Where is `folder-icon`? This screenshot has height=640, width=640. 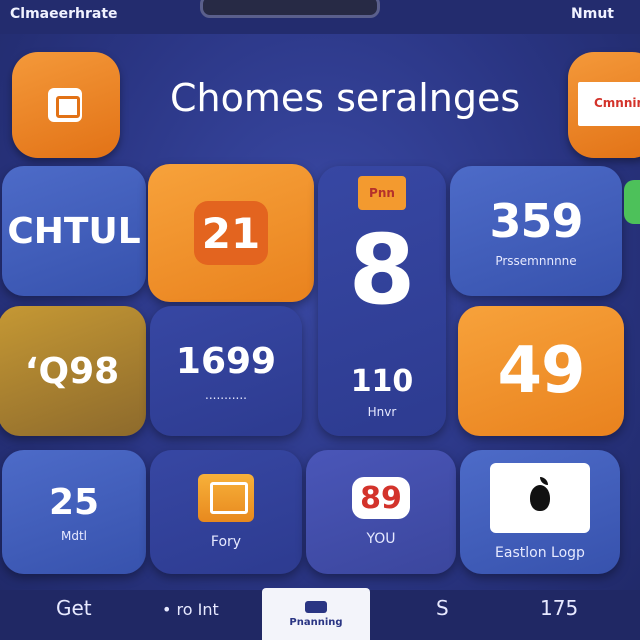
folder-icon is located at coordinates (65, 105).